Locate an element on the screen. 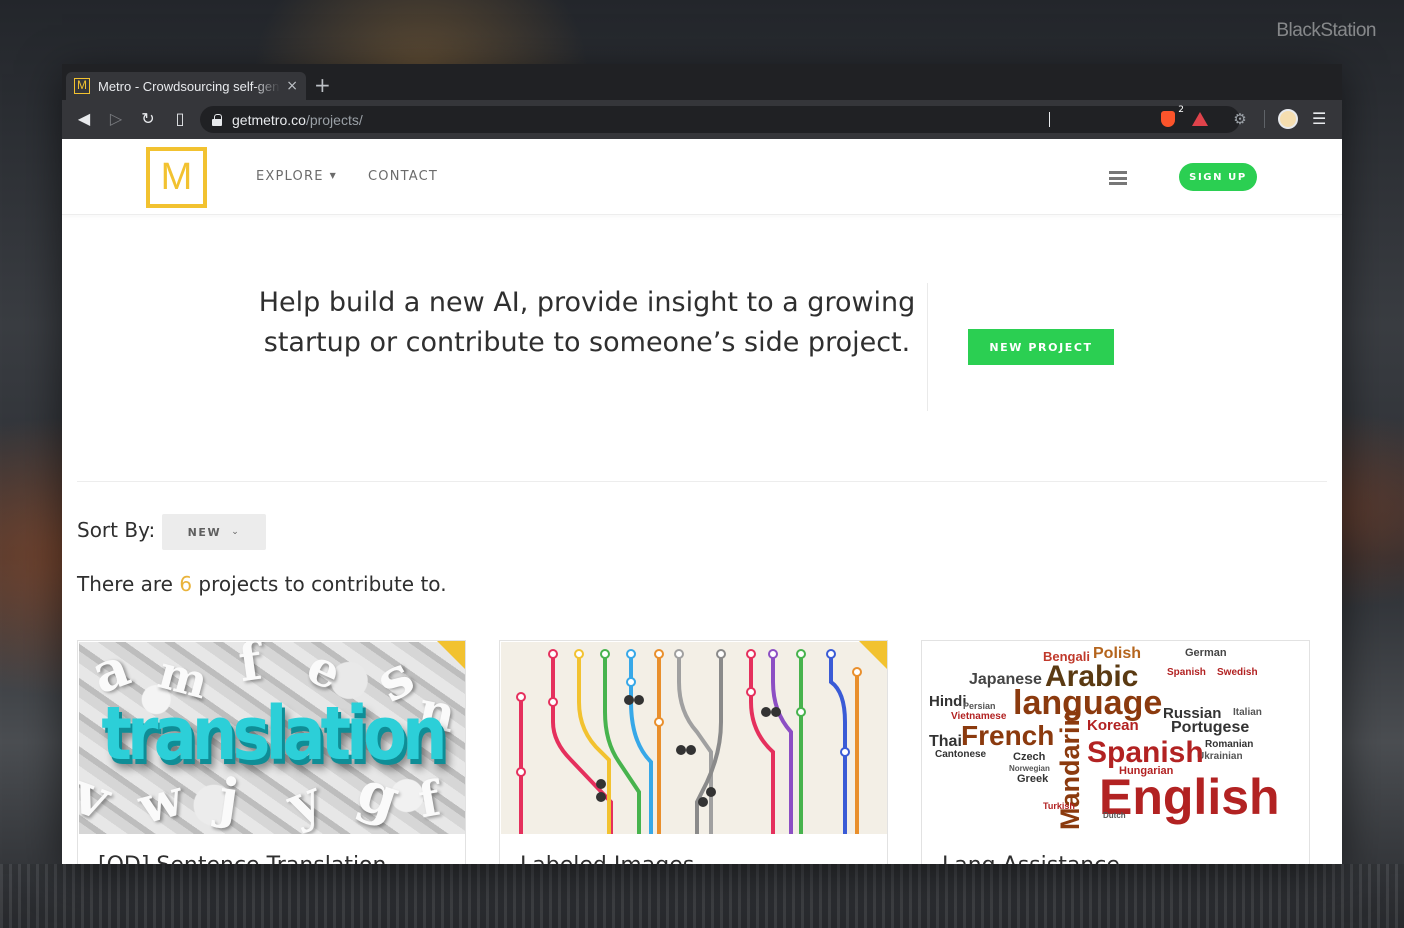 This screenshot has height=928, width=1404. count-prefix: There are is located at coordinates (128, 584).